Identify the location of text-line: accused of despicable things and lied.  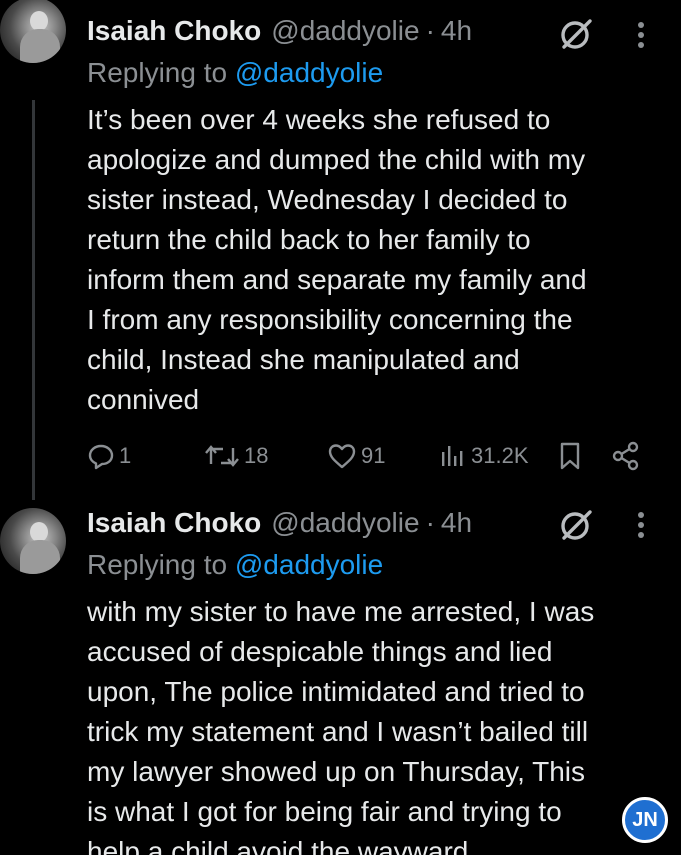
(320, 651).